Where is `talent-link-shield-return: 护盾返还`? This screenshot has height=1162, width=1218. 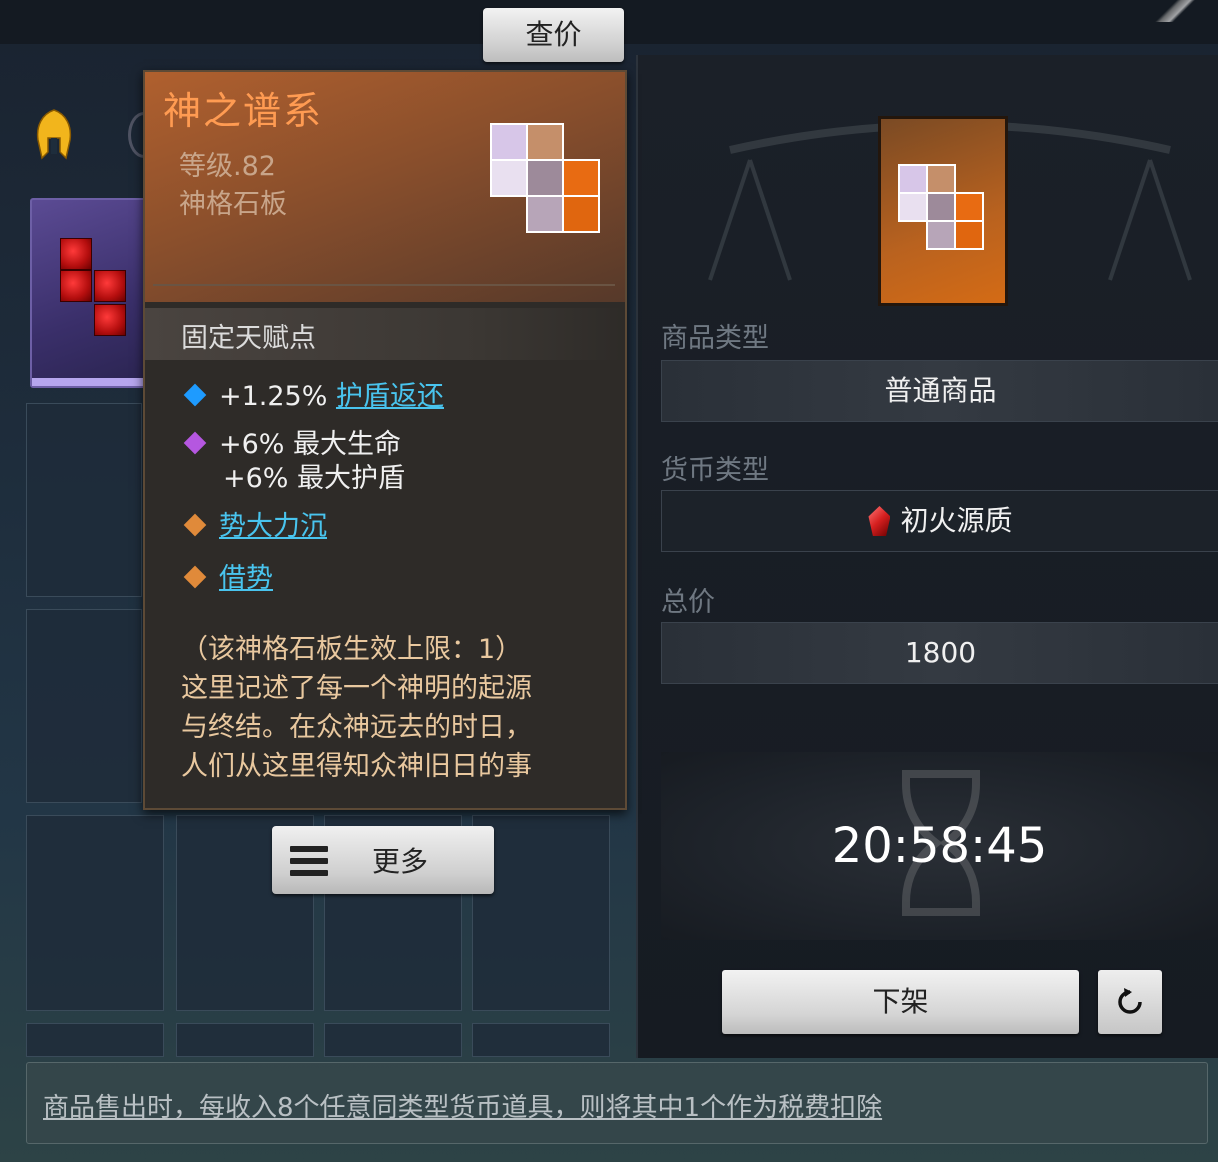
talent-link-shield-return: 护盾返还 is located at coordinates (390, 396).